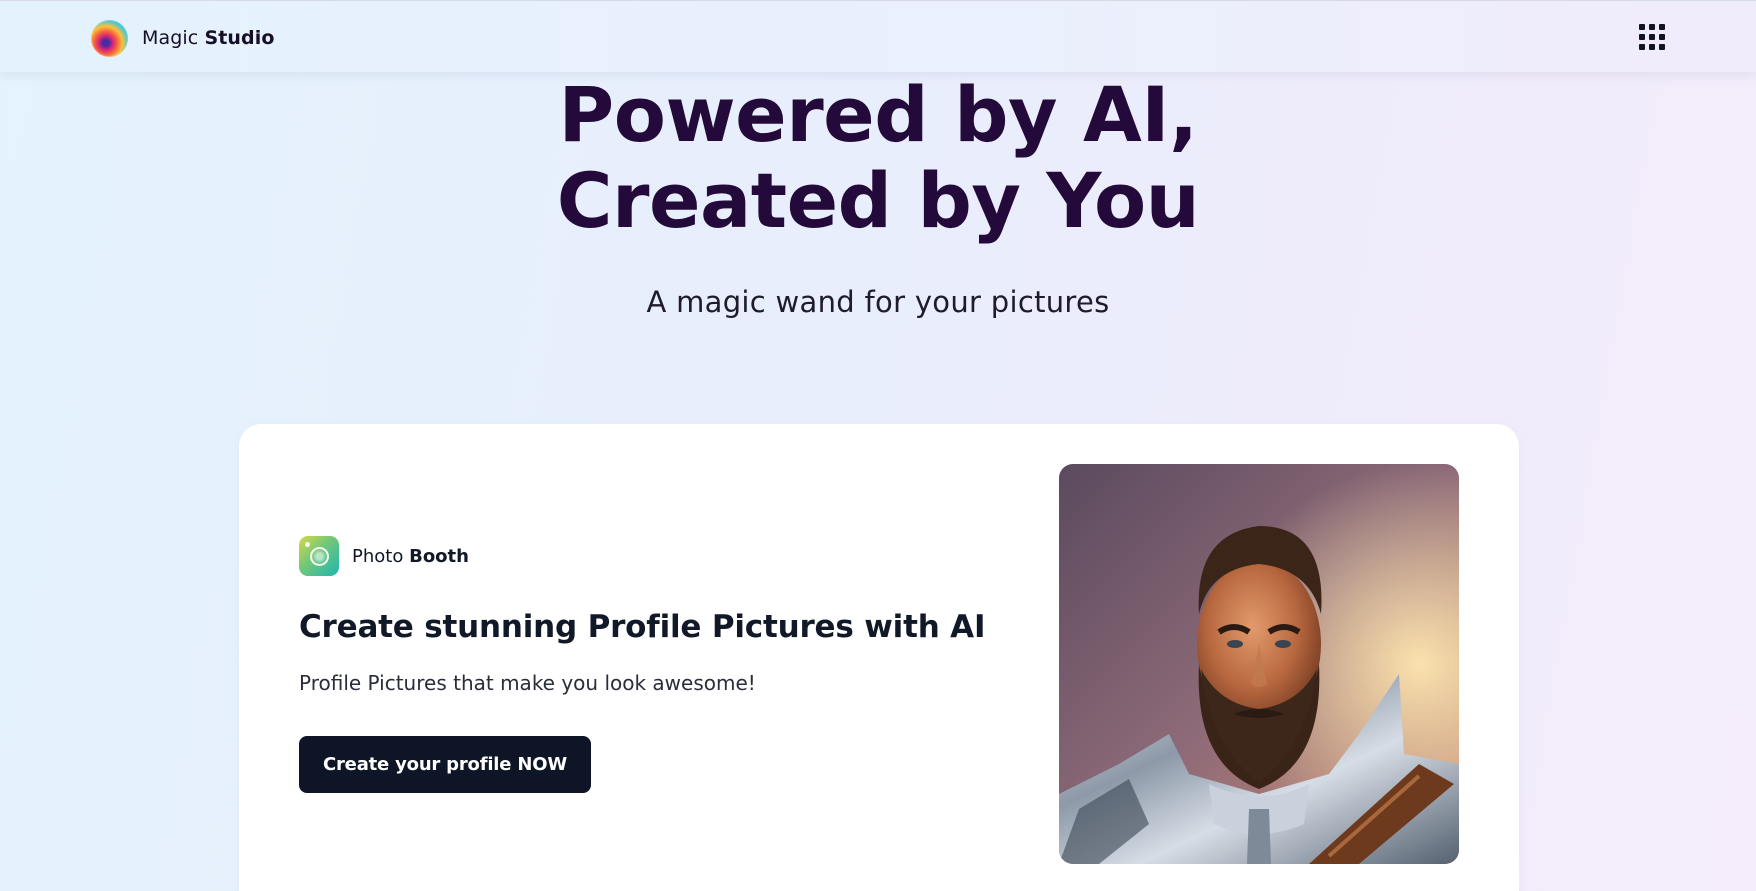 The width and height of the screenshot is (1756, 891). I want to click on hero-title-line-1: Powered by AI,, so click(878, 114).